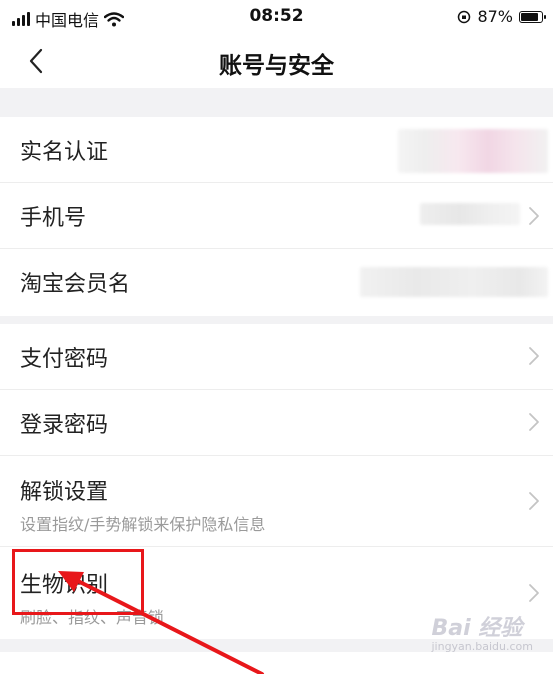 This screenshot has height=674, width=553. I want to click on row-login-password: 登录密码, so click(276, 423).